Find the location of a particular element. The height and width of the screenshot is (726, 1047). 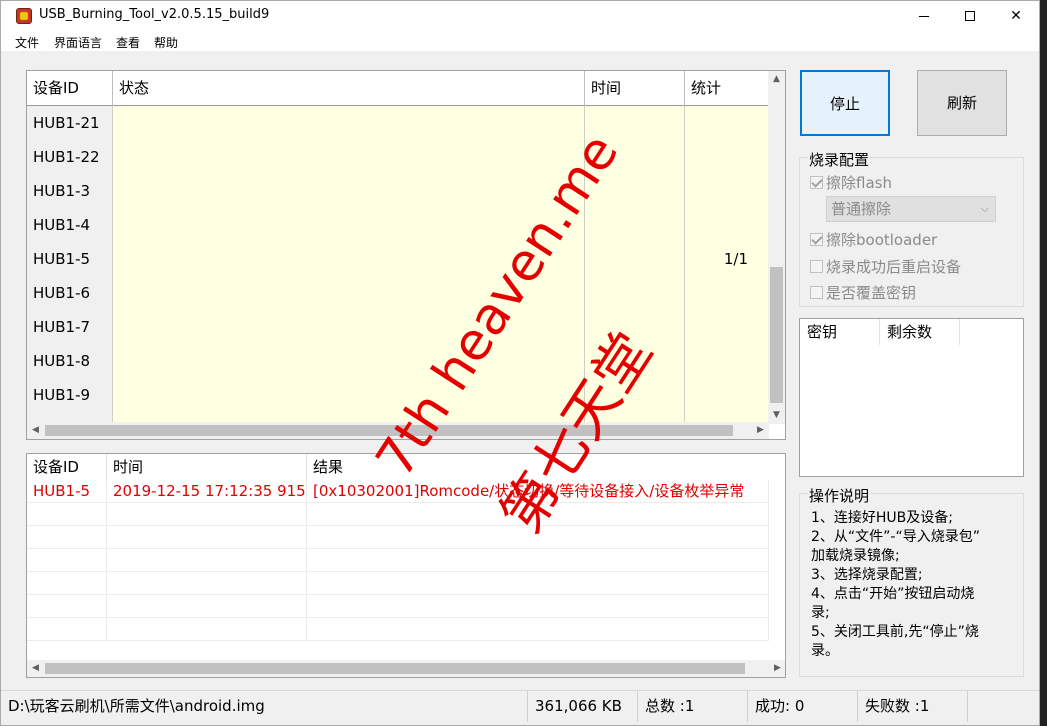

device-table-header: 设备ID 状态 时间 统计 is located at coordinates (398, 88).